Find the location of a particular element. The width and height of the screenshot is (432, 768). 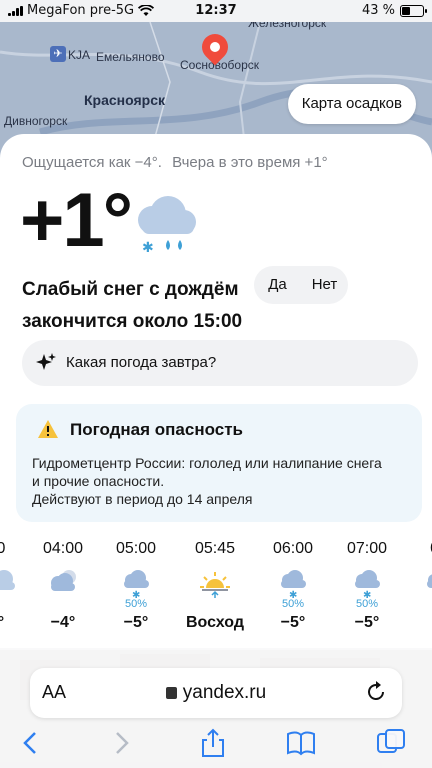

hourly-item: 05:00 ✱ 50% −5° is located at coordinates (136, 586).